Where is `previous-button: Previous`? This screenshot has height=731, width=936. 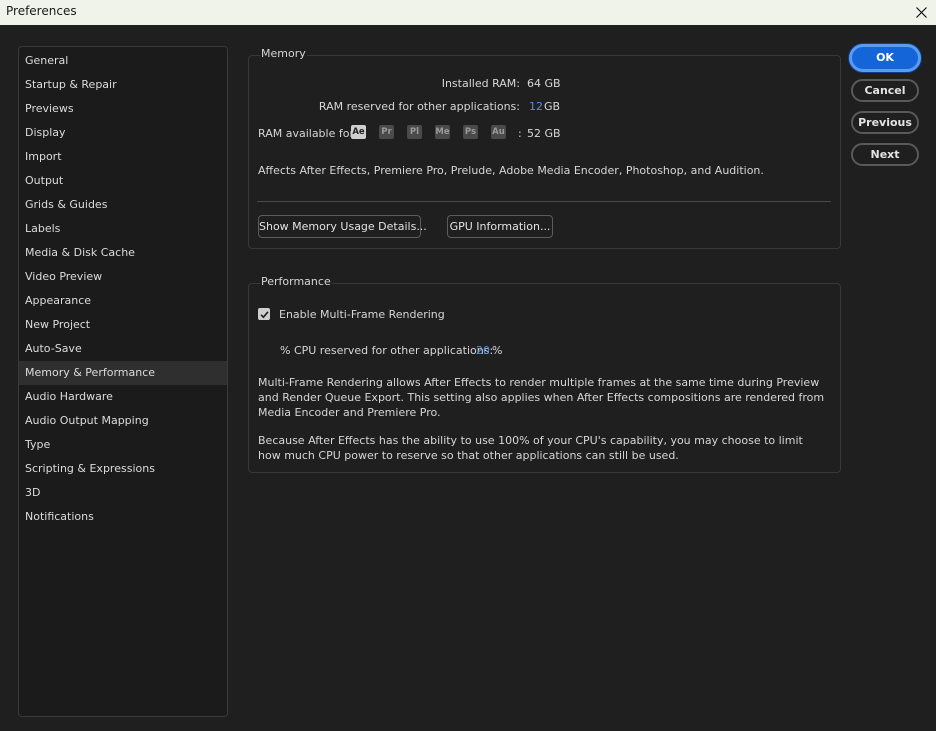
previous-button: Previous is located at coordinates (885, 122).